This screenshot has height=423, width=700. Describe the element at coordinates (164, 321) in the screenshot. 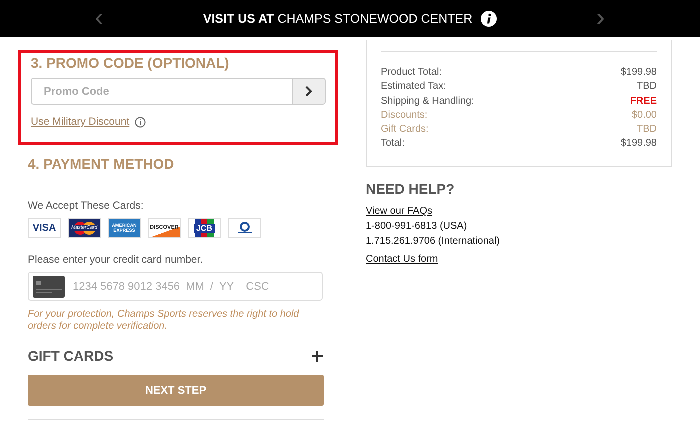

I see `verification-notice: For your protection, Champs Sports reserves the right to hold orders for complete verification.` at that location.